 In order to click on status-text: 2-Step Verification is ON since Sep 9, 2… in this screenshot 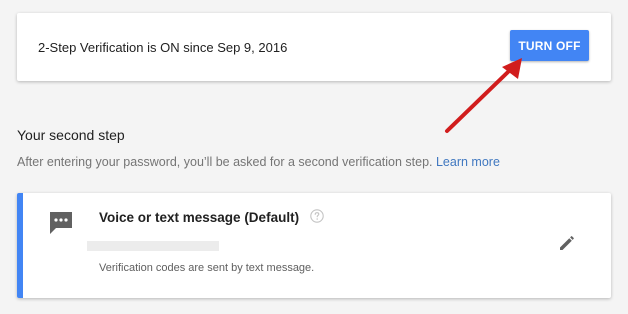, I will do `click(163, 47)`.